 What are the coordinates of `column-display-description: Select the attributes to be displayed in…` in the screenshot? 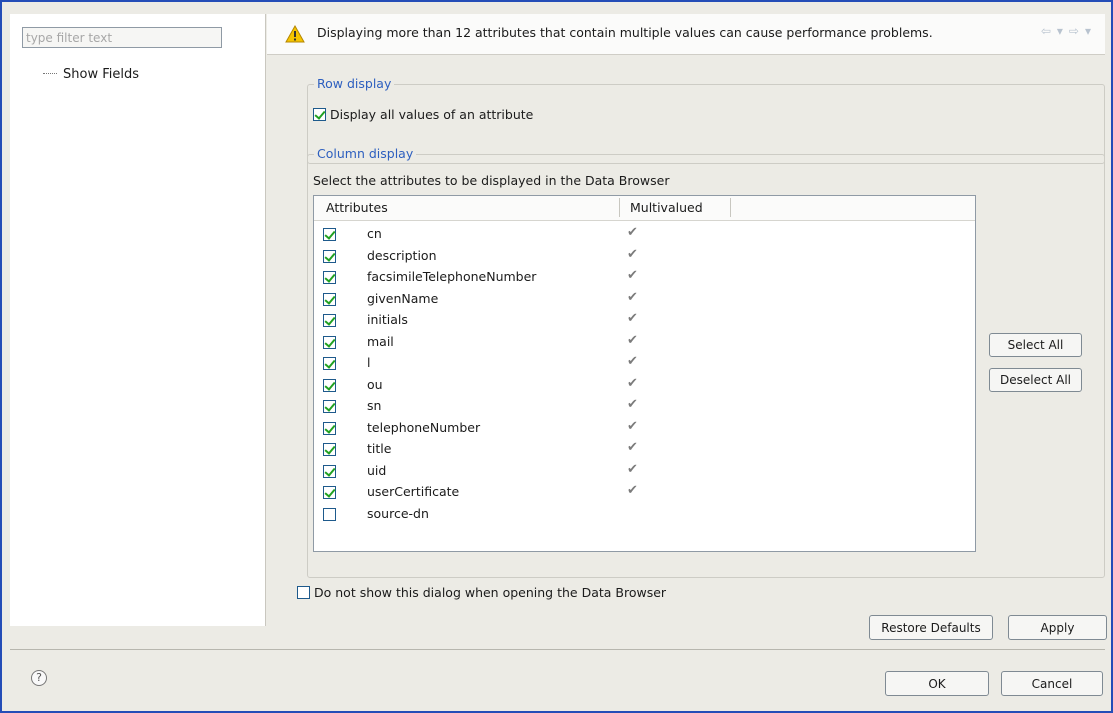 It's located at (491, 180).